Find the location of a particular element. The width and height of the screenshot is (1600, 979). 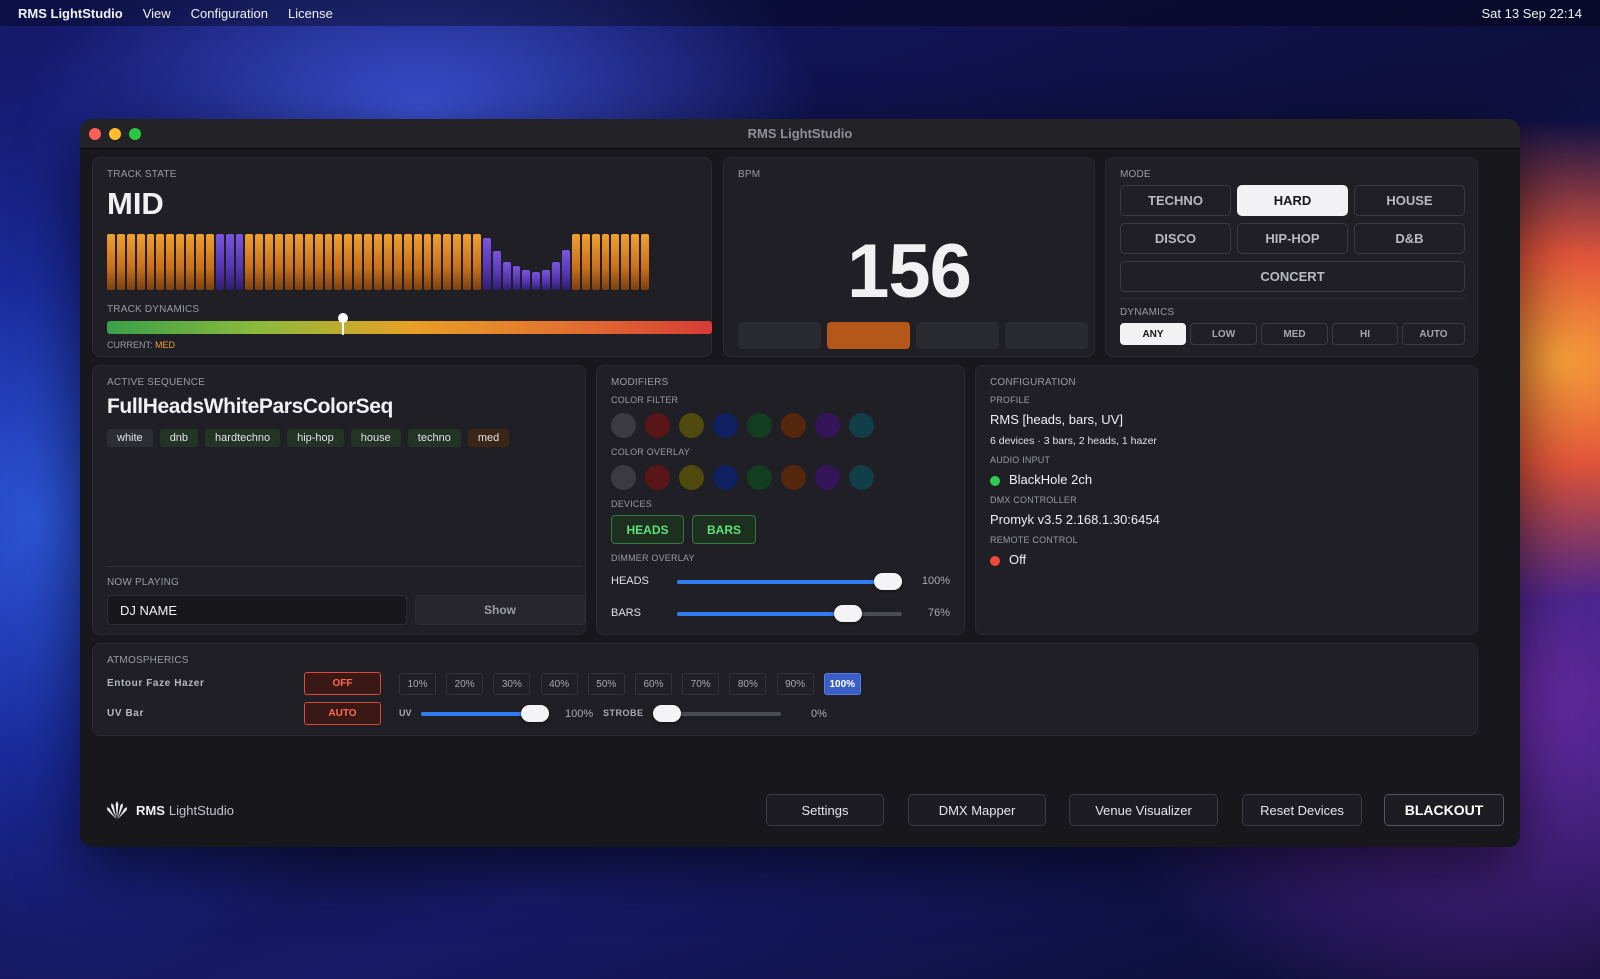

dimmer-bars-knob is located at coordinates (848, 613).